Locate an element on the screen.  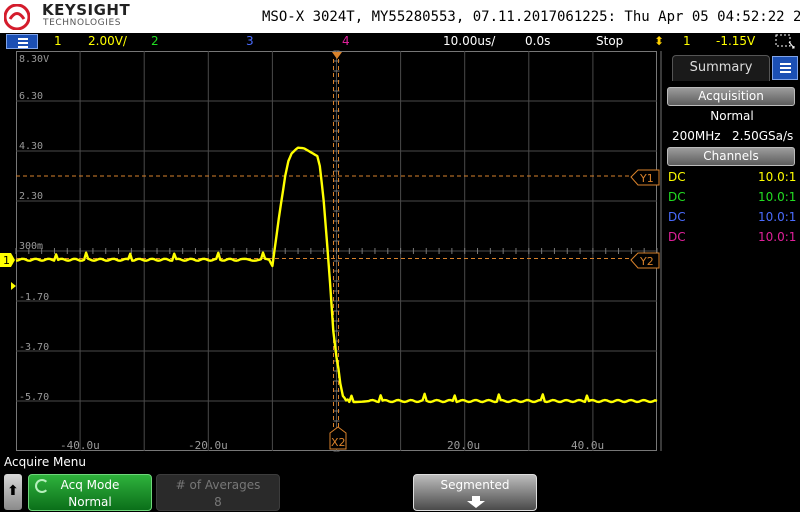
cursor-y1-tag: Y1 is located at coordinates (645, 177).